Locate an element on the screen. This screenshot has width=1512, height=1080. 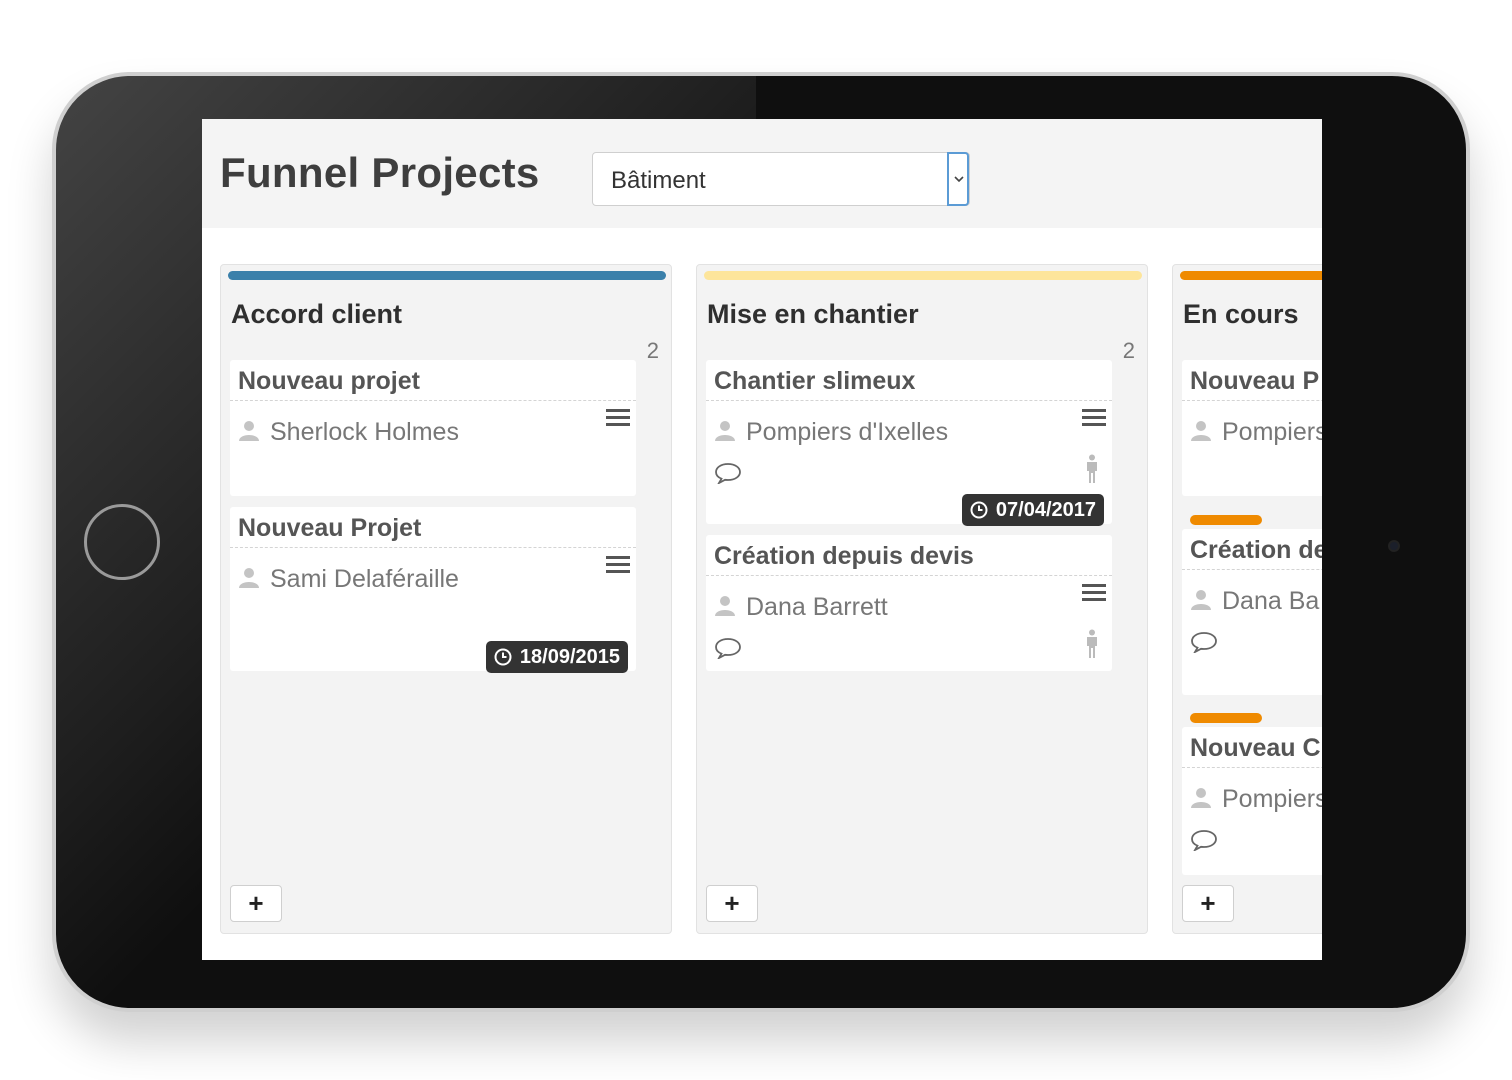
card-title: Création de is located at coordinates (1256, 550).